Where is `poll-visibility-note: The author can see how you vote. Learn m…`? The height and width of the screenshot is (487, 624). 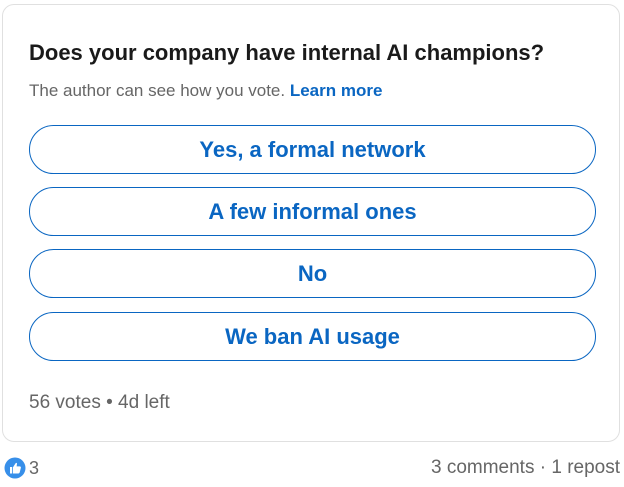
poll-visibility-note: The author can see how you vote. Learn m… is located at coordinates (205, 91).